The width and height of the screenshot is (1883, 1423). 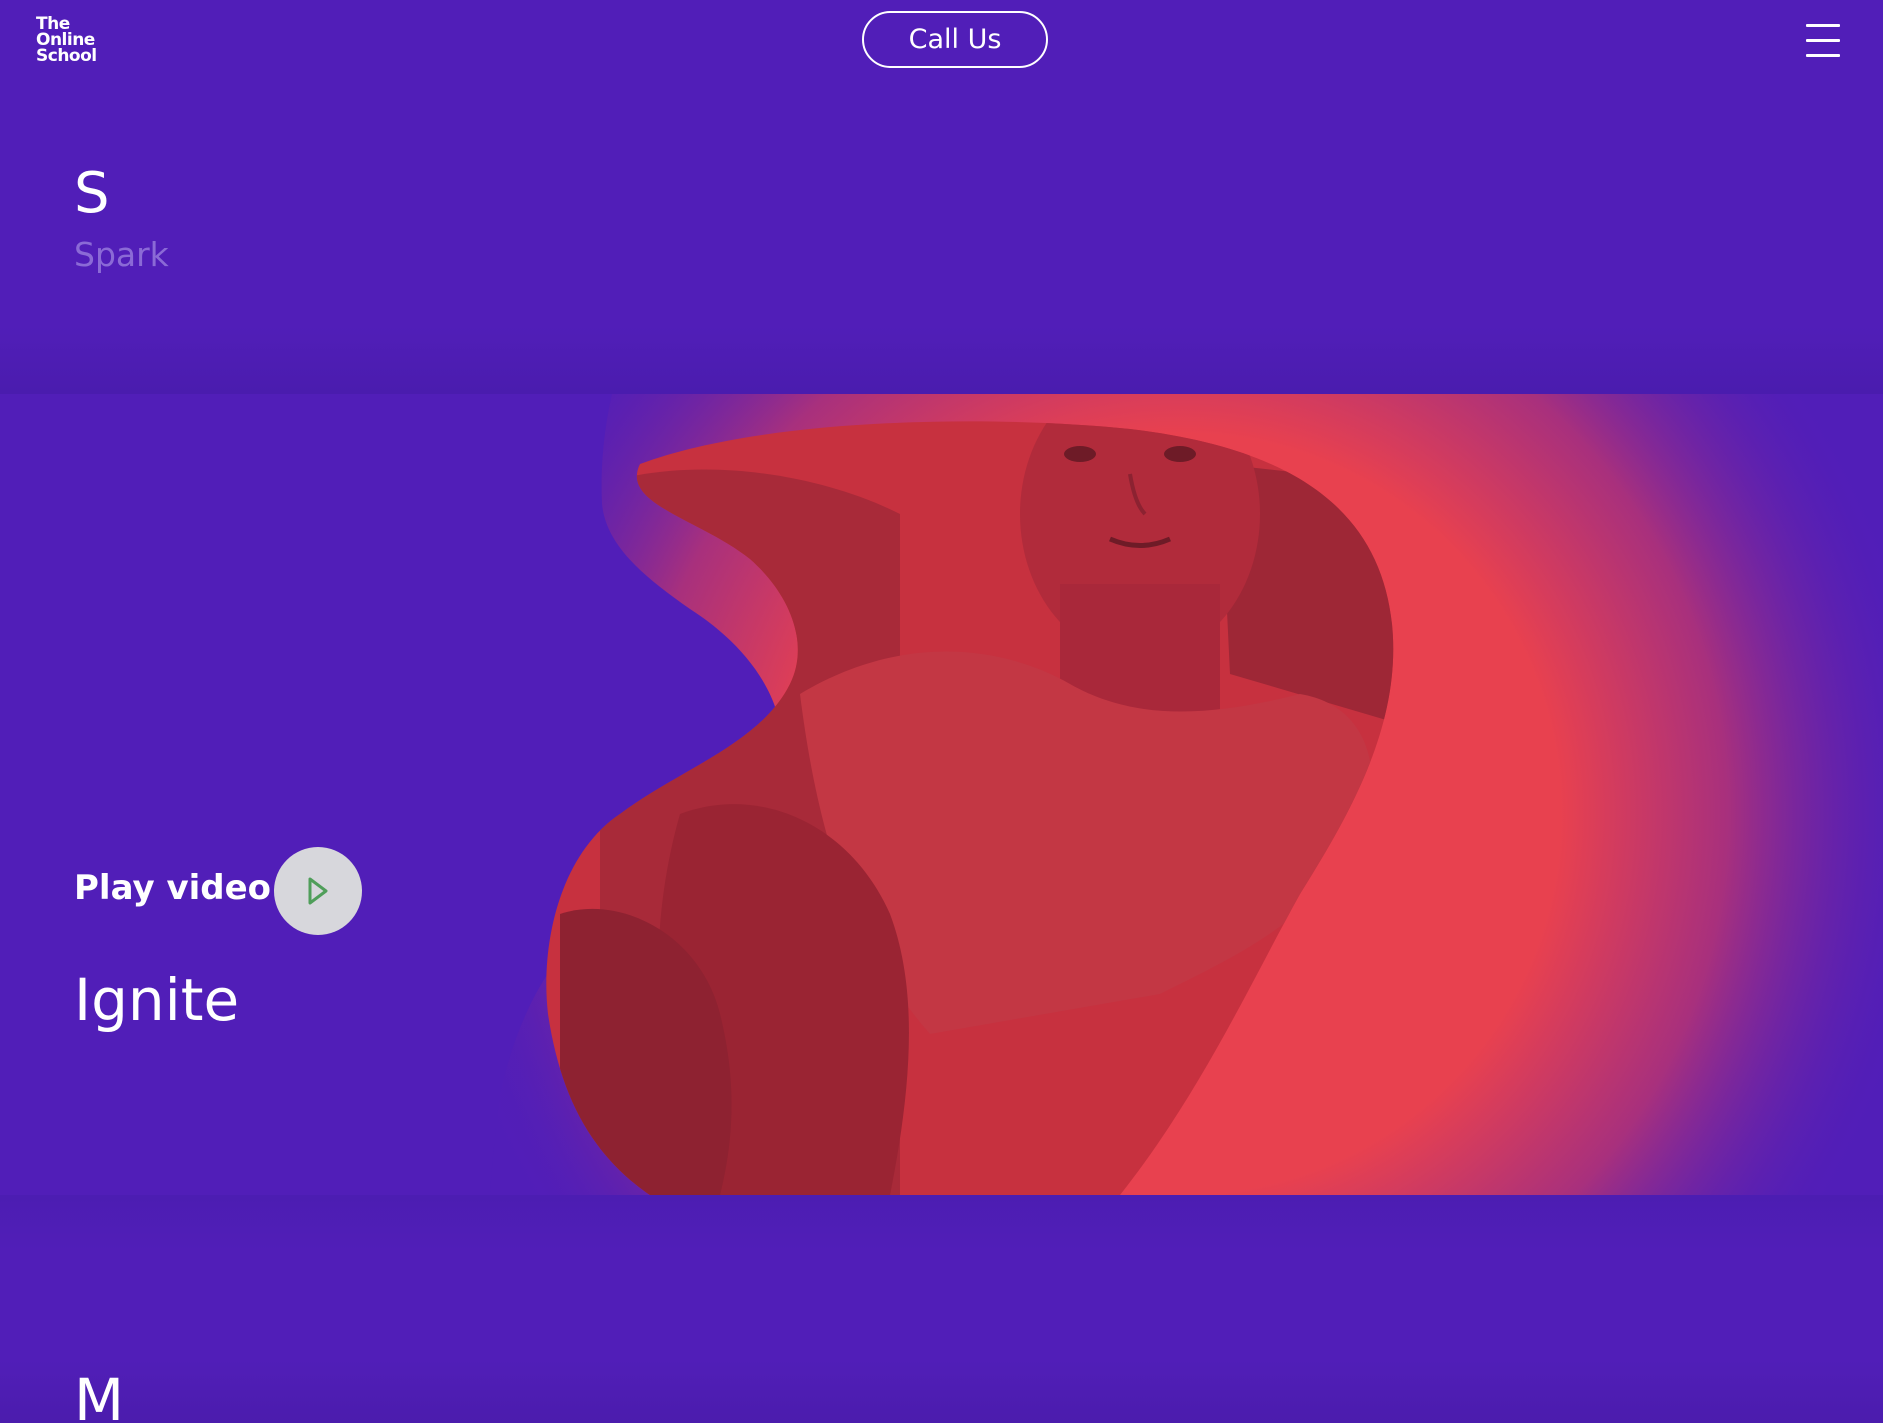 What do you see at coordinates (99, 1394) in the screenshot?
I see `section-letter: M` at bounding box center [99, 1394].